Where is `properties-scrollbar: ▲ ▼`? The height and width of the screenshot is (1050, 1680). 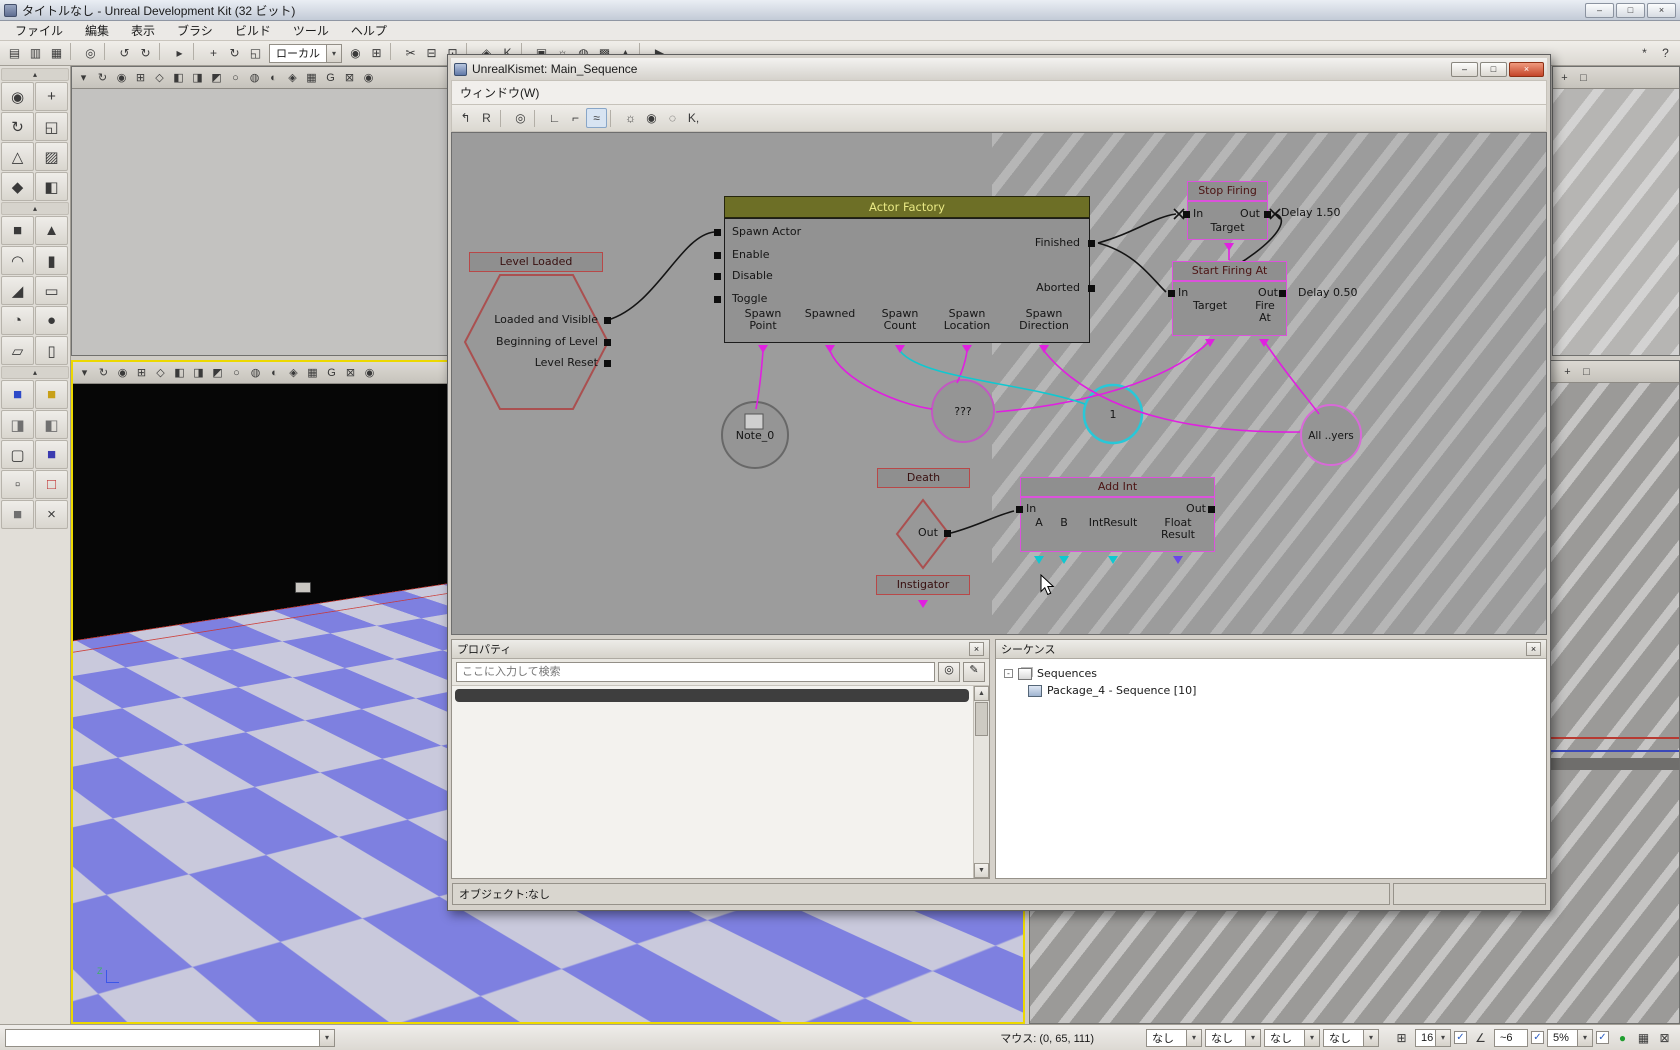 properties-scrollbar: ▲ ▼ is located at coordinates (981, 782).